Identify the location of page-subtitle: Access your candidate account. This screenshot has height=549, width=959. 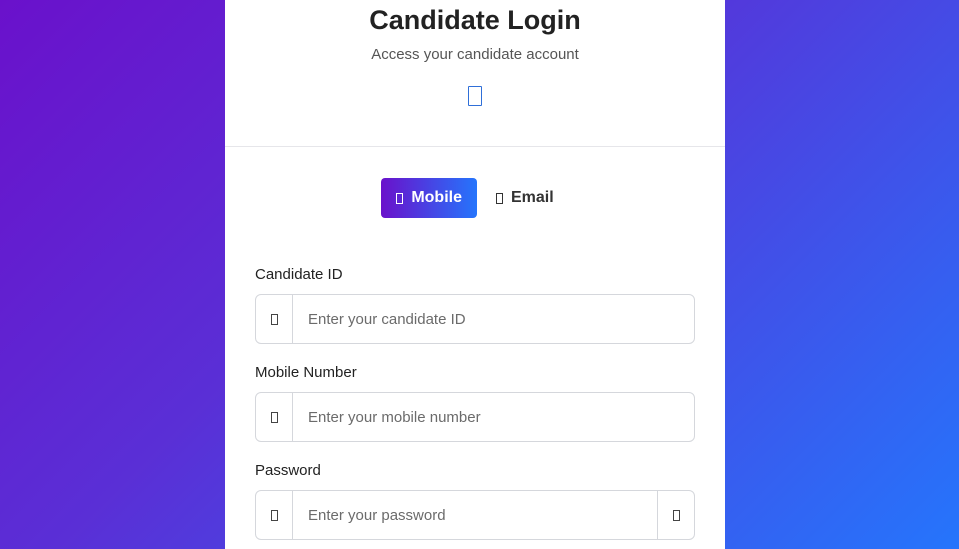
(475, 54).